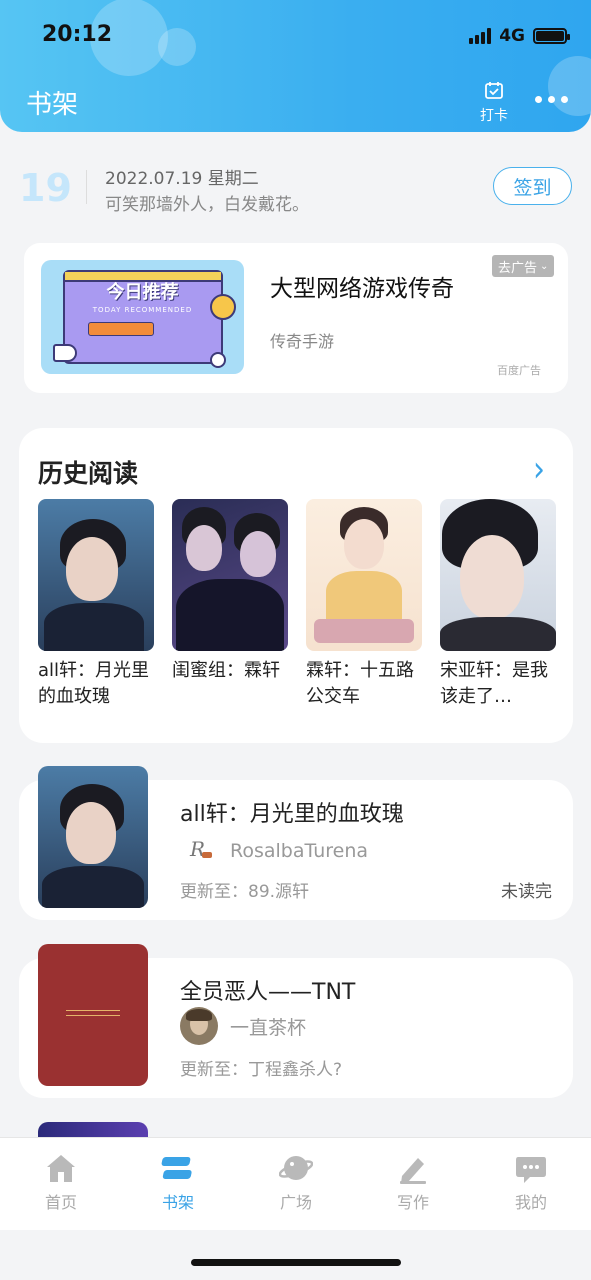 Image resolution: width=591 pixels, height=1280 pixels. I want to click on banner-button-graphic, so click(121, 329).